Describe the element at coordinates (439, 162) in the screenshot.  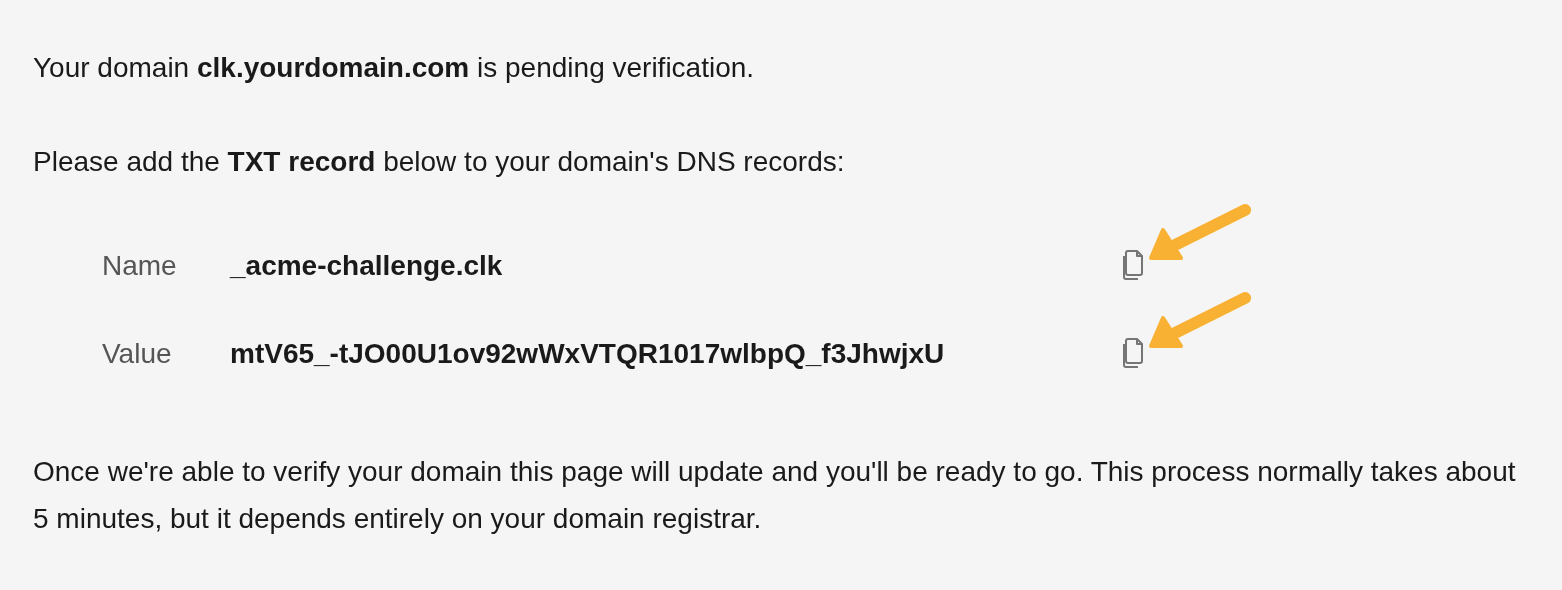
I see `instruction-text: Please add the TXT record below to your domain's DNS records:` at that location.